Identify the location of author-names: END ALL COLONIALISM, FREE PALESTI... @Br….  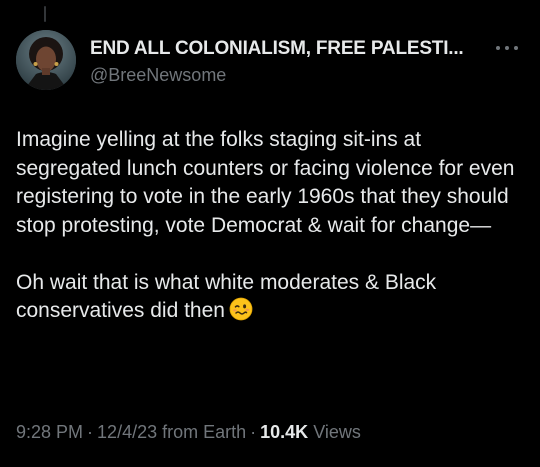
(290, 62).